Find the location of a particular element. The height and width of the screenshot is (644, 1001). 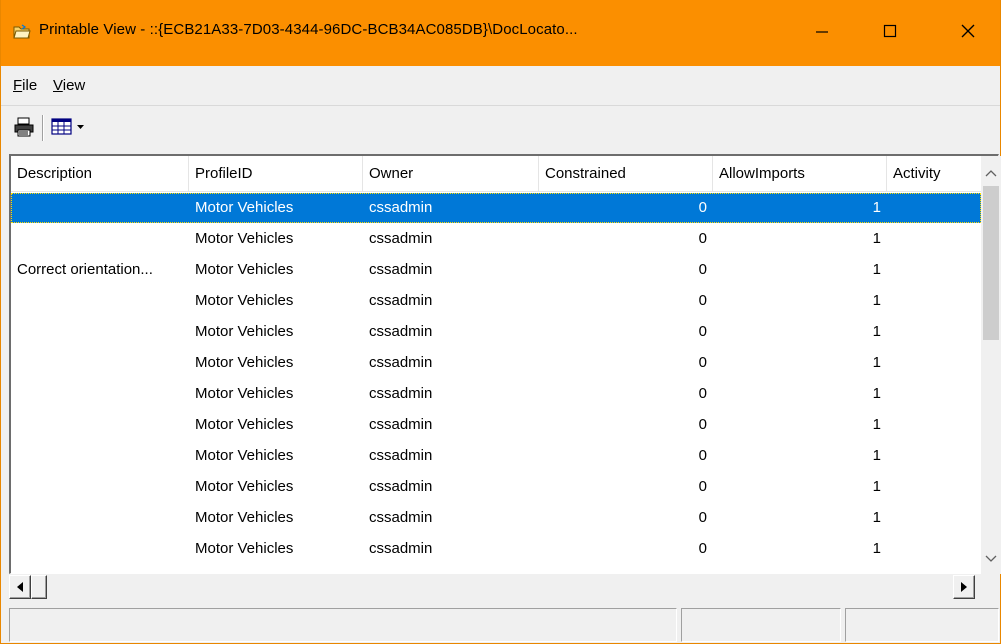

minimize-icon is located at coordinates (822, 32).